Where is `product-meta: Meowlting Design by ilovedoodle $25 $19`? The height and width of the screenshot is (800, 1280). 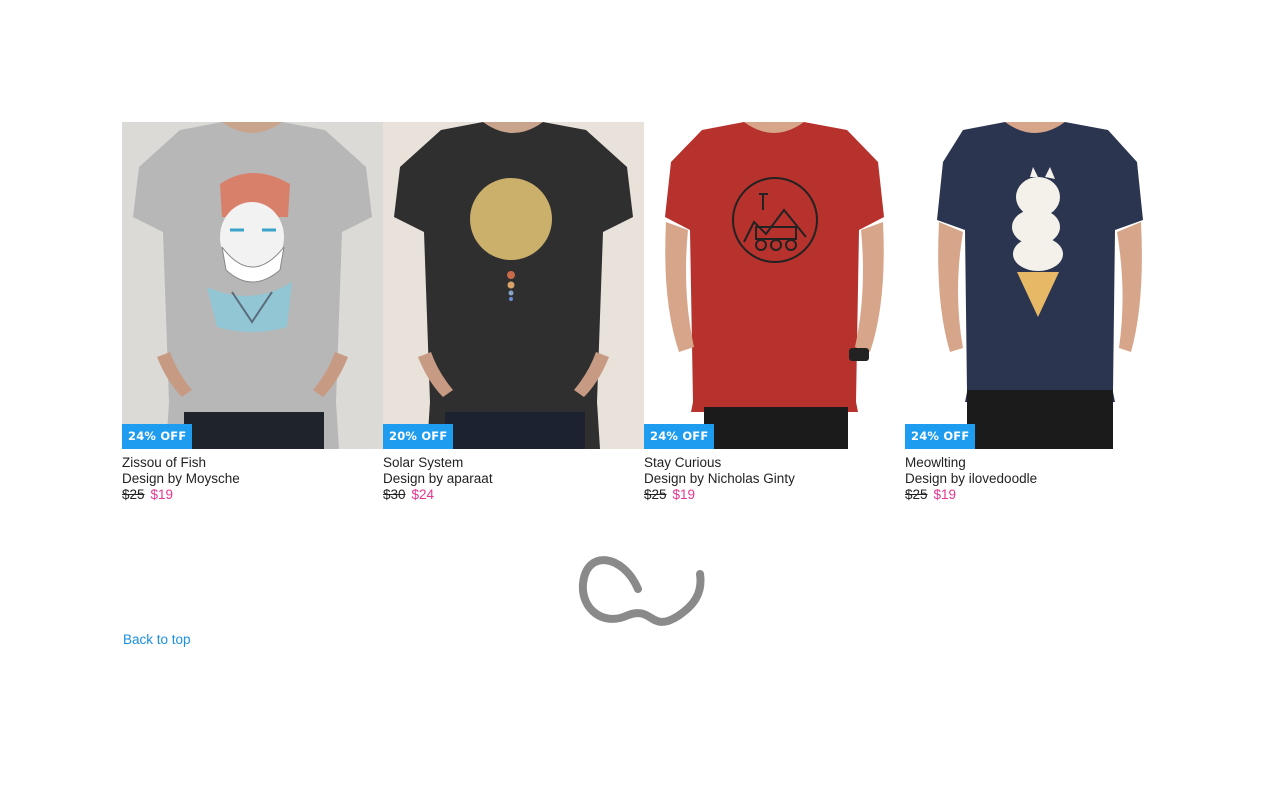
product-meta: Meowlting Design by ilovedoodle $25 $19 is located at coordinates (1035, 476).